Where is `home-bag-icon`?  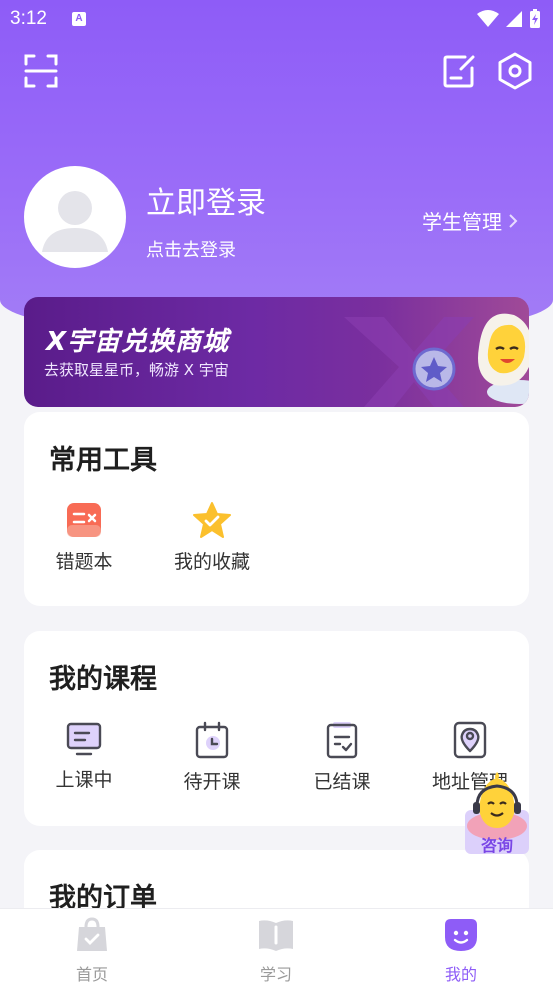
home-bag-icon is located at coordinates (92, 934).